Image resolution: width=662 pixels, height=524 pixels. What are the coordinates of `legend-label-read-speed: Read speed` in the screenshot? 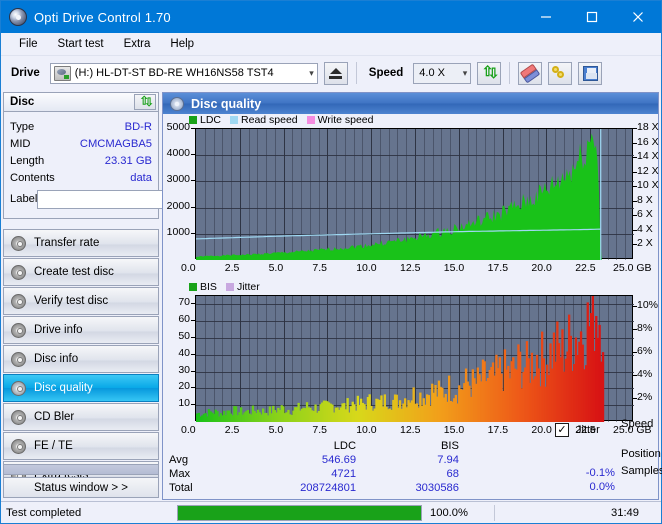 It's located at (269, 120).